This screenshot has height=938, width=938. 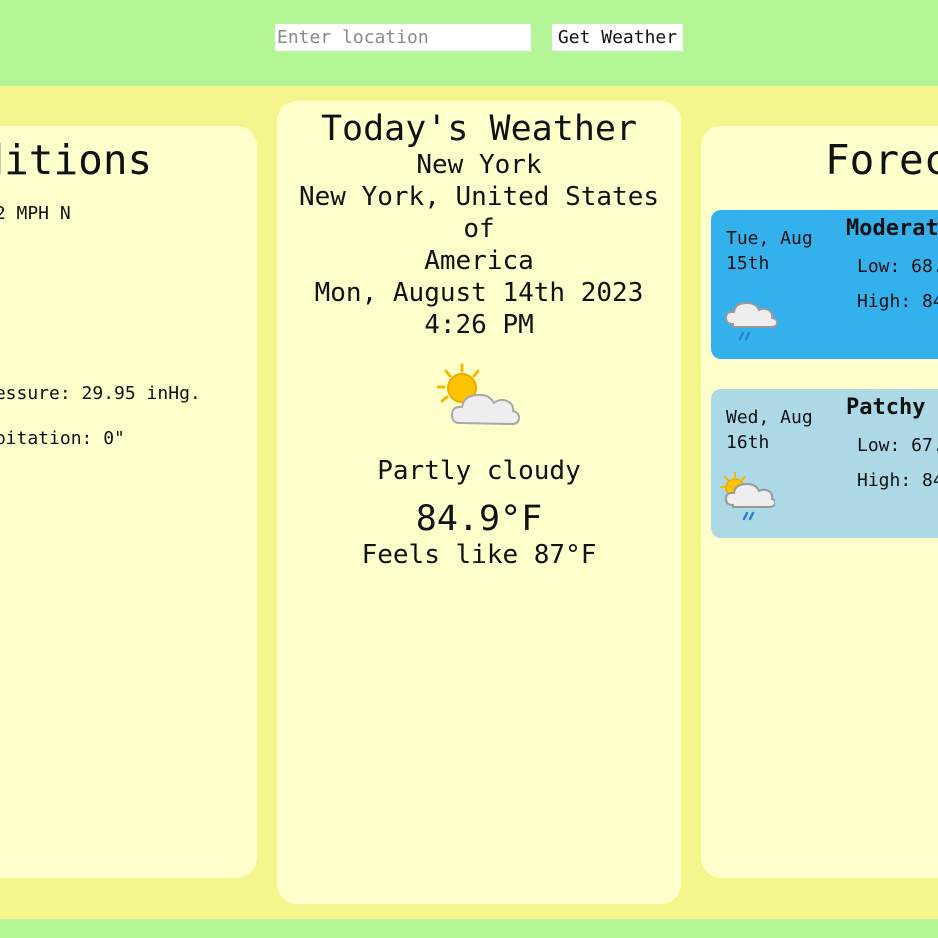 What do you see at coordinates (892, 228) in the screenshot?
I see `forecast-condition: Moderate` at bounding box center [892, 228].